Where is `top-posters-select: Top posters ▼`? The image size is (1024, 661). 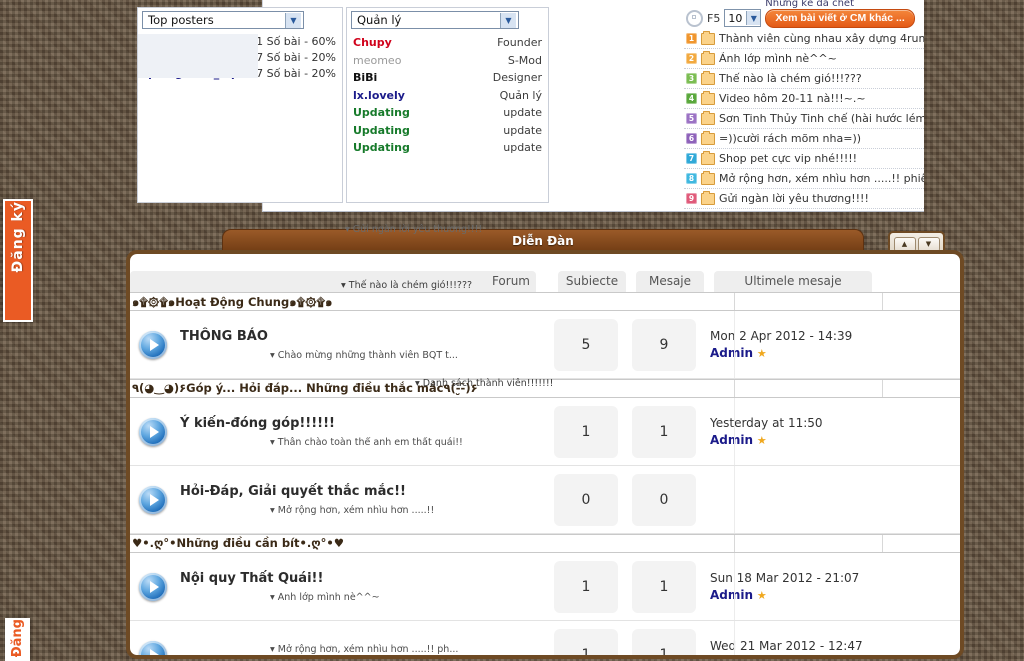
top-posters-select: Top posters ▼ is located at coordinates (223, 20).